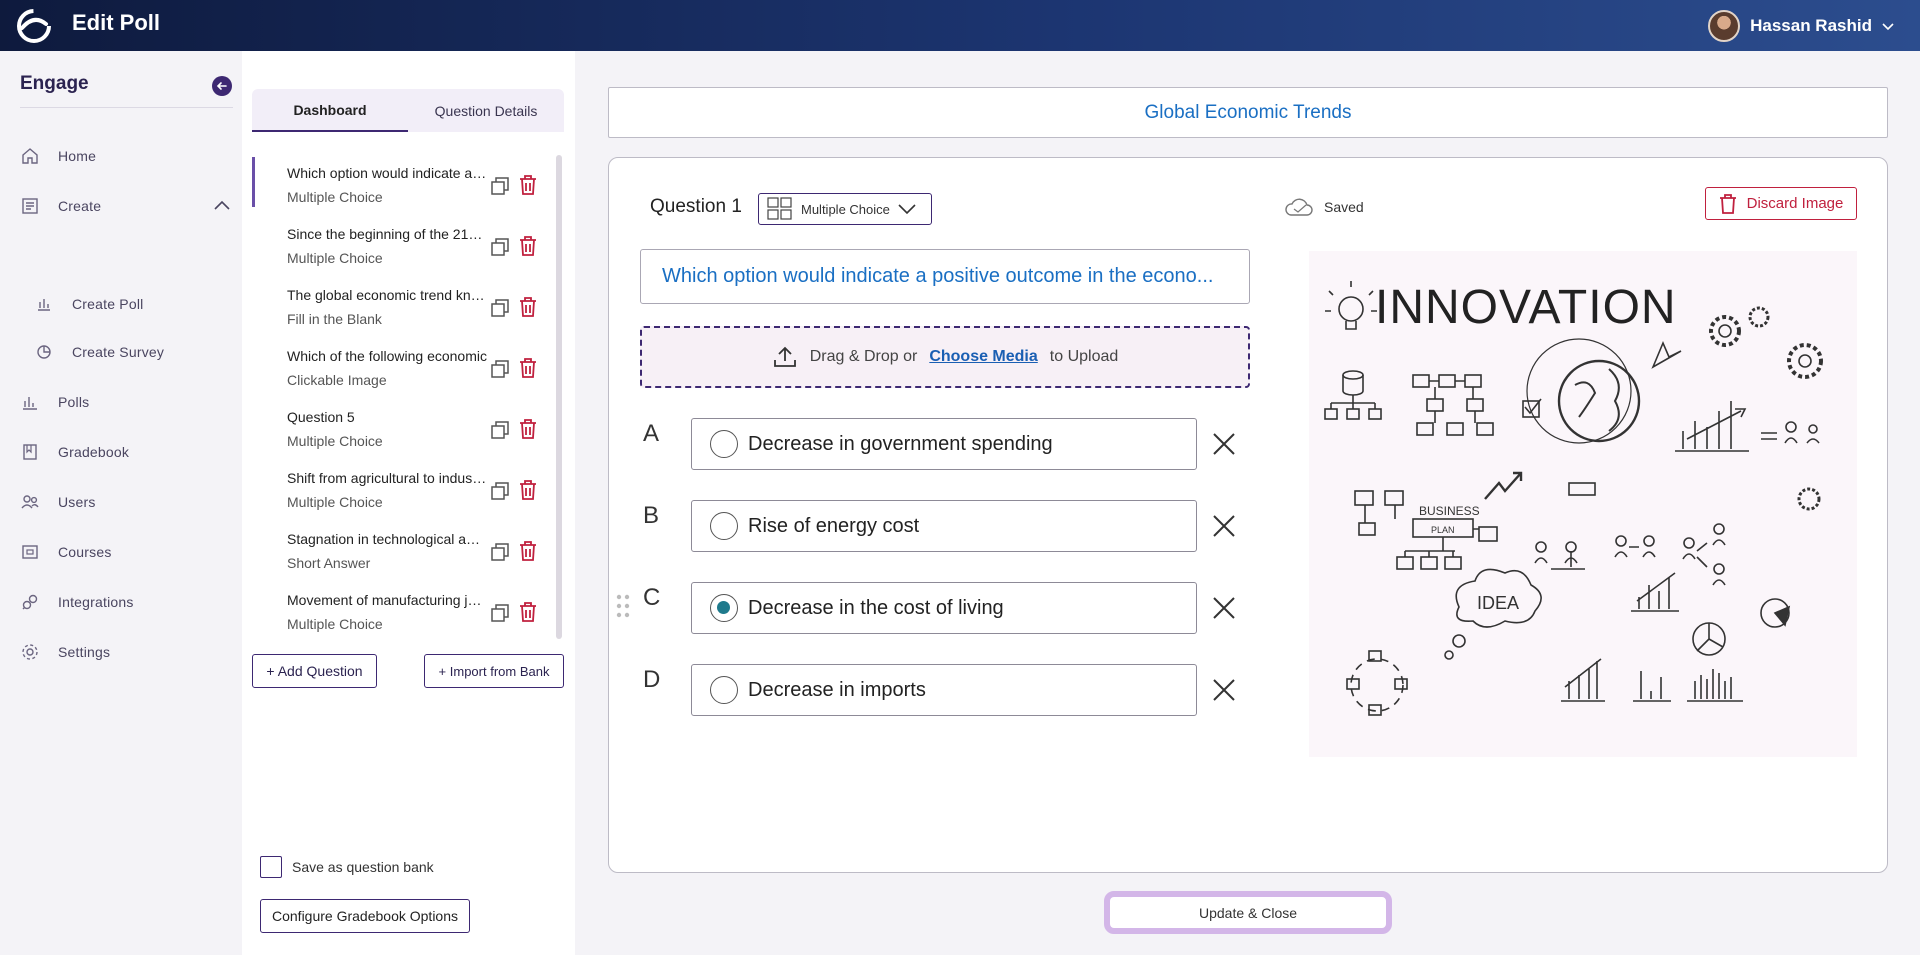  Describe the element at coordinates (365, 916) in the screenshot. I see `configure-gradebook-button: Configure Gradebook Options` at that location.